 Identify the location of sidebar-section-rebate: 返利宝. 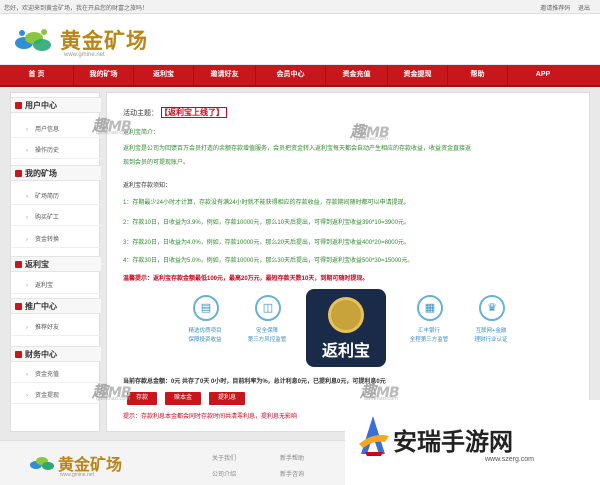
(56, 264).